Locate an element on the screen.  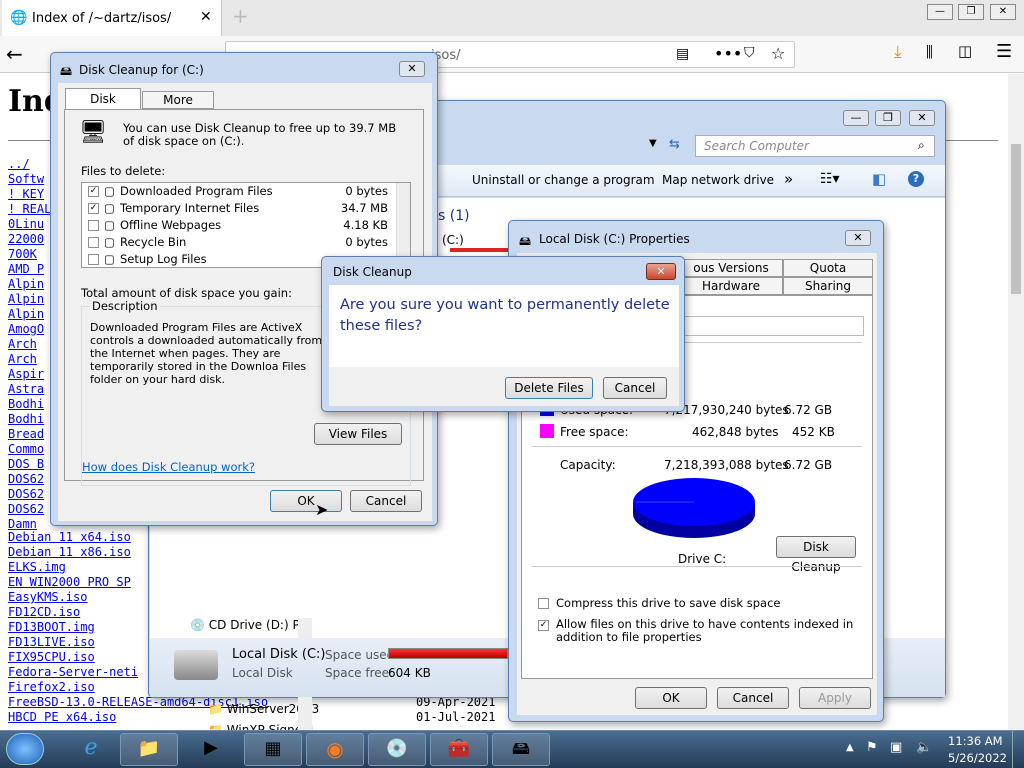
listing-row: Aspir is located at coordinates (29, 374).